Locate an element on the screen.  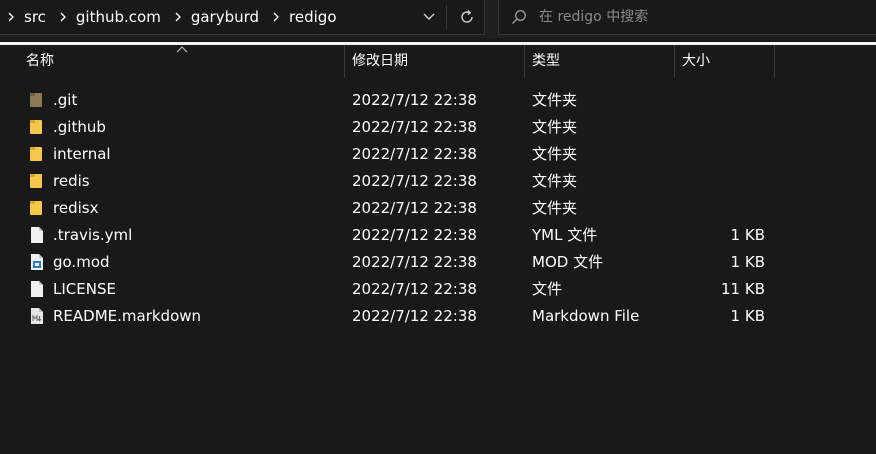
sort-ascending-icon is located at coordinates (182, 49).